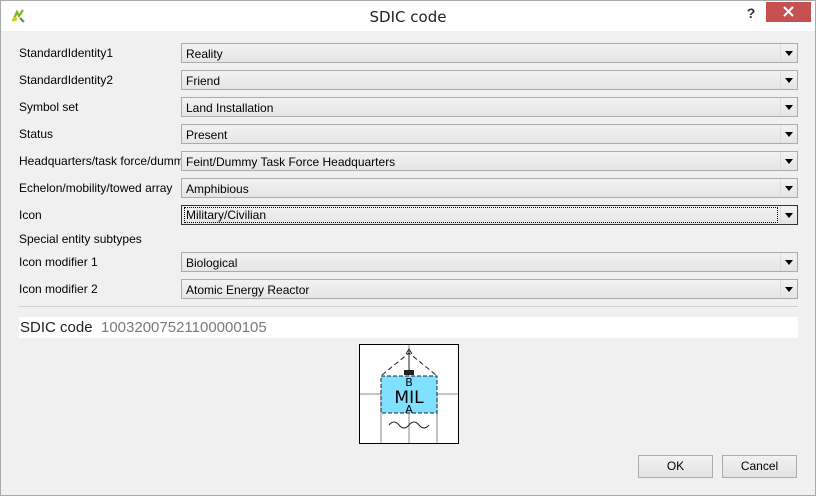 The image size is (816, 496). What do you see at coordinates (675, 466) in the screenshot?
I see `ok-button: OK` at bounding box center [675, 466].